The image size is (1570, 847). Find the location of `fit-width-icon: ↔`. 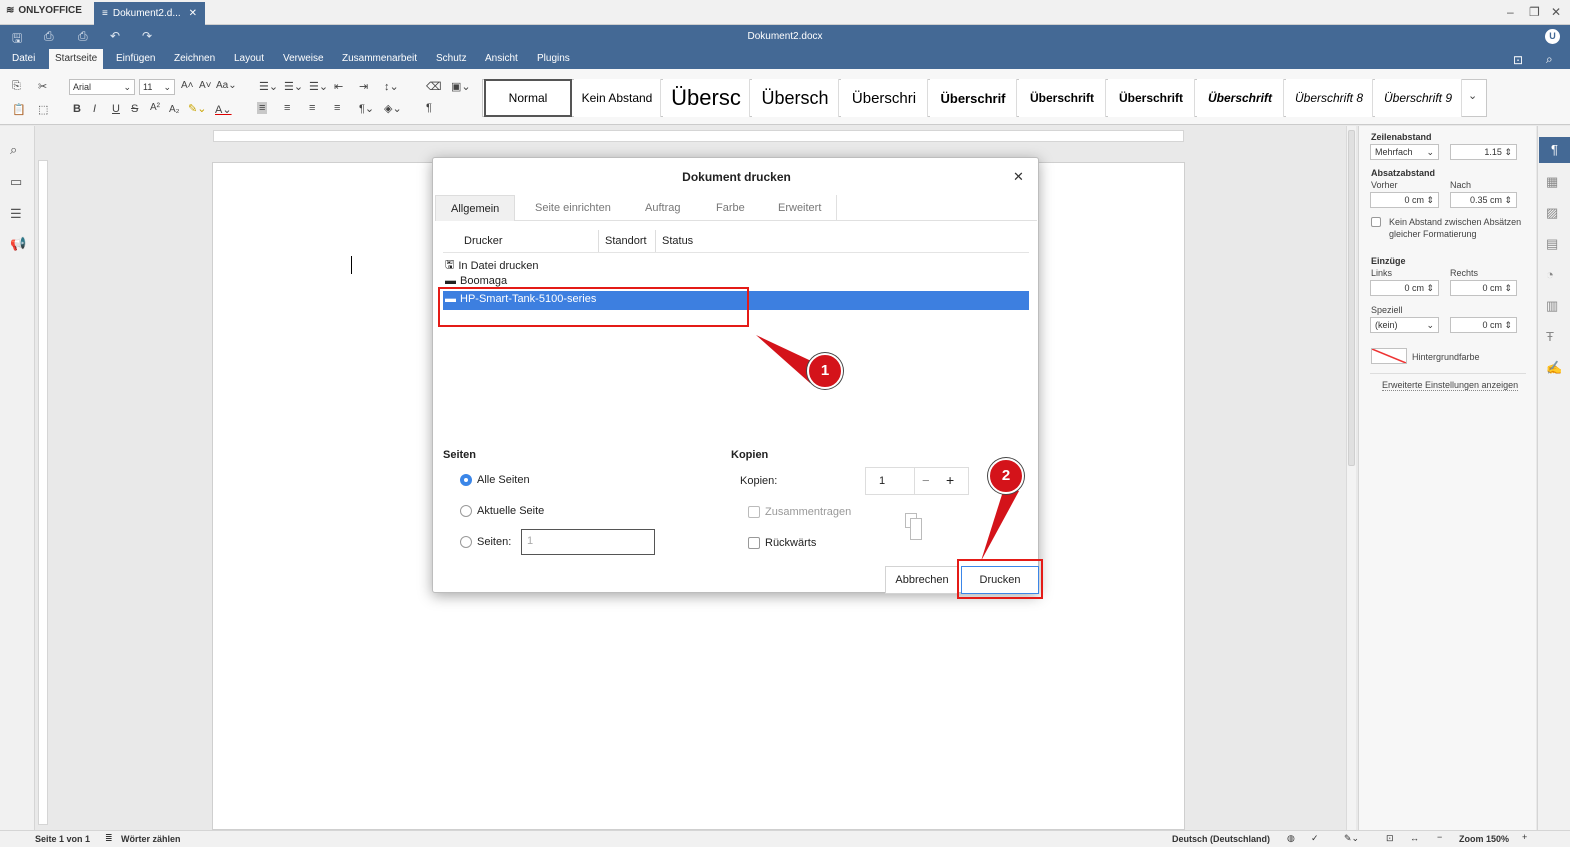

fit-width-icon: ↔ is located at coordinates (1414, 838).